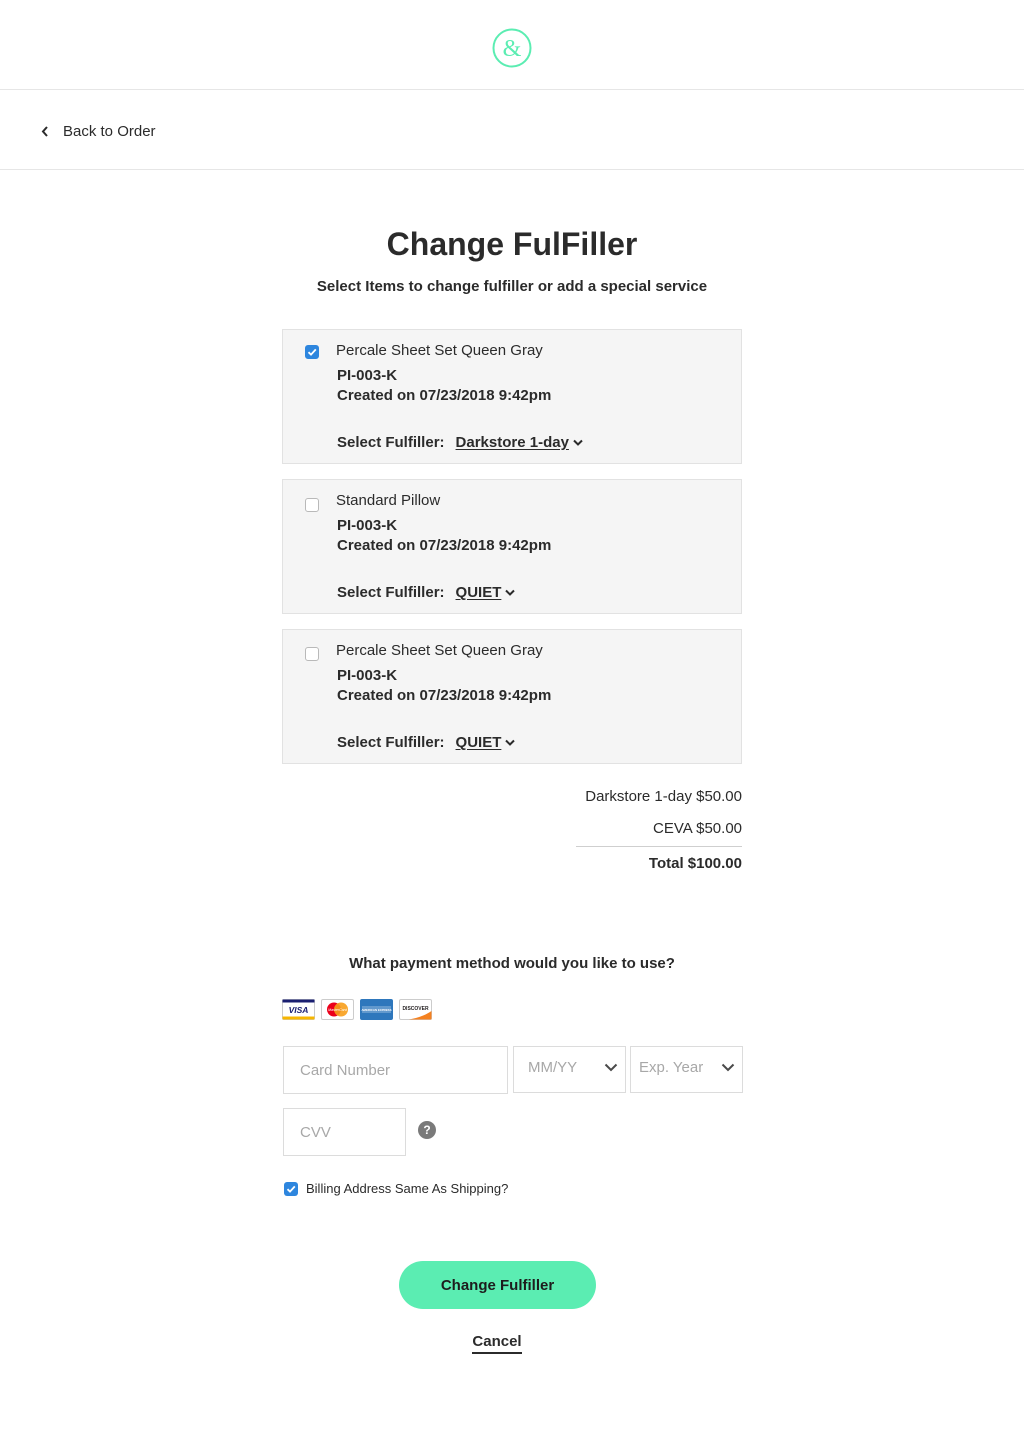  Describe the element at coordinates (497, 1285) in the screenshot. I see `change-fulfiller-button: Change Fulfiller` at that location.